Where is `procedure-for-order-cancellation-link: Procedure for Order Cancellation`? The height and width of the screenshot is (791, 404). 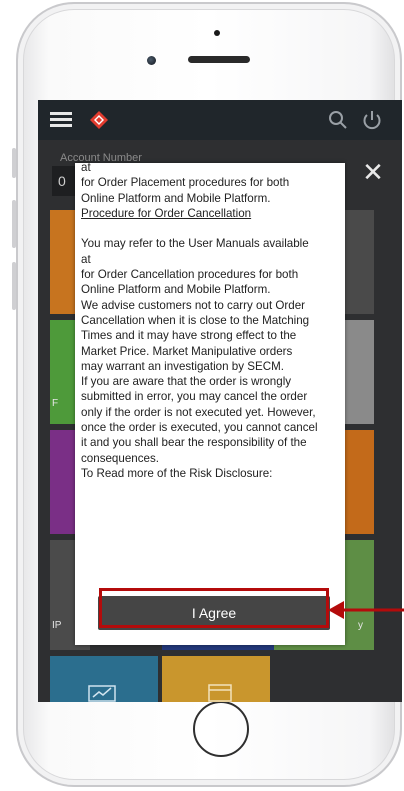 procedure-for-order-cancellation-link: Procedure for Order Cancellation is located at coordinates (211, 213).